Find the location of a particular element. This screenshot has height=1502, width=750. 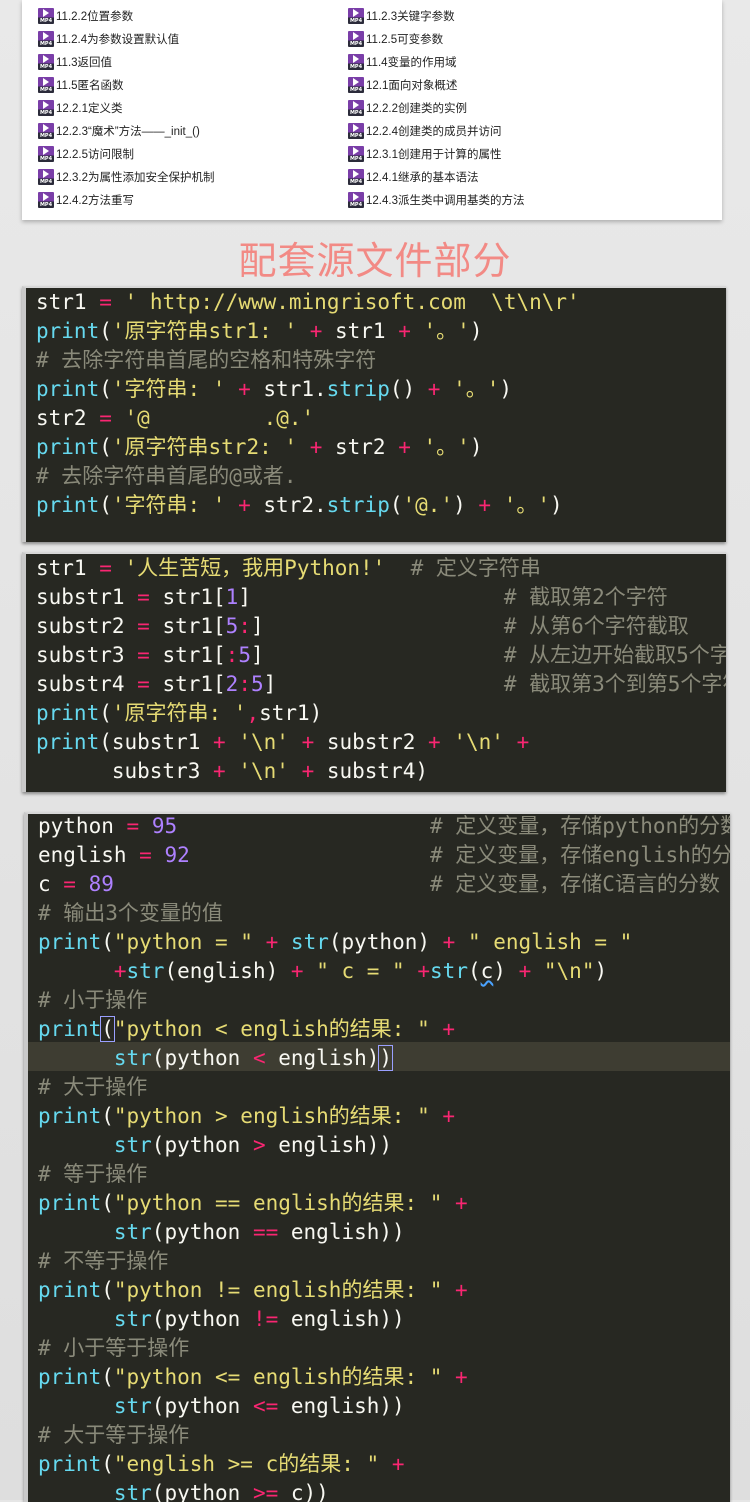

video-item: 12.4.1继承的基本语法 is located at coordinates (413, 177).